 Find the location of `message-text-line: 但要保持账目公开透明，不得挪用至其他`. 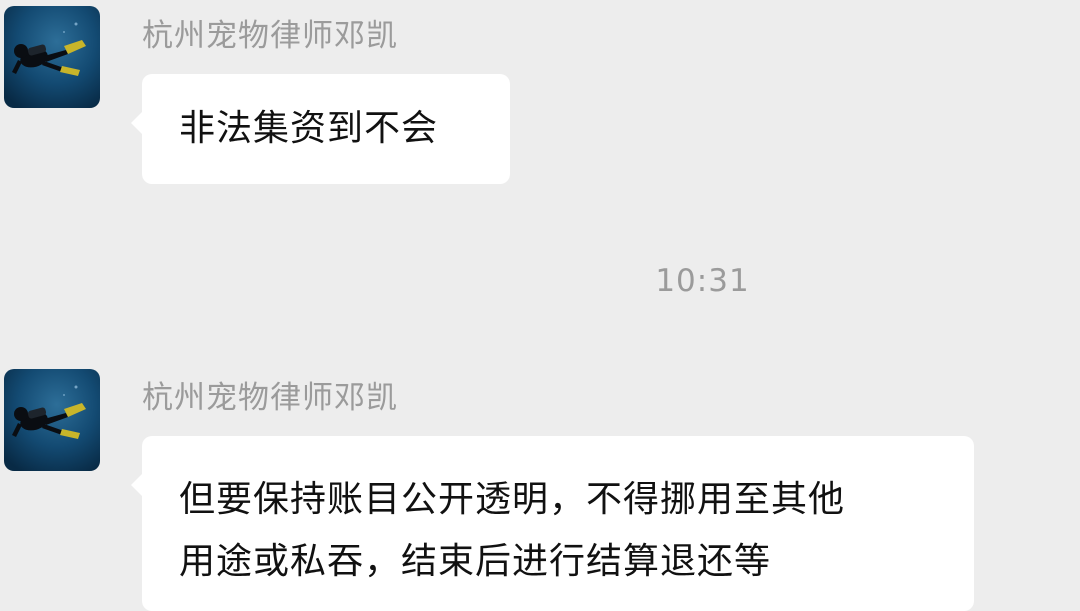

message-text-line: 但要保持账目公开透明，不得挪用至其他 is located at coordinates (512, 499).